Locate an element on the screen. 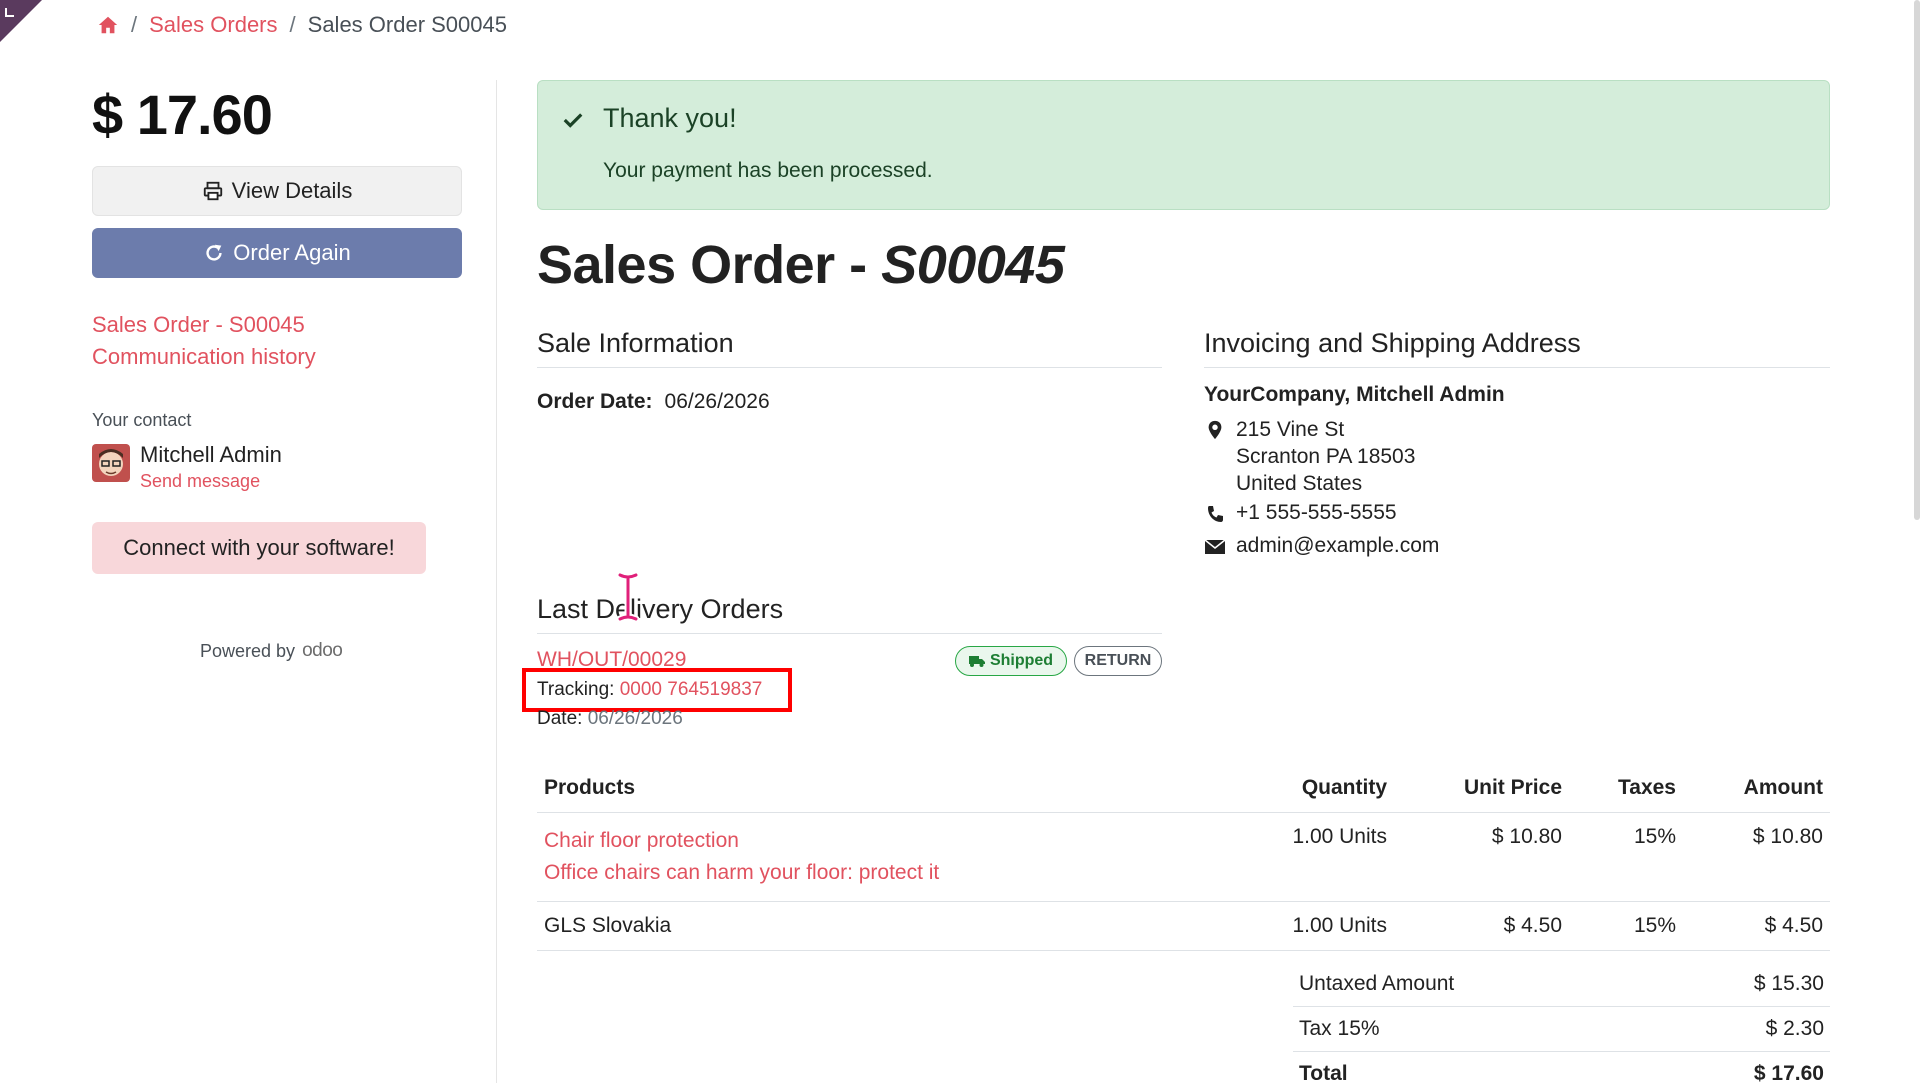 The height and width of the screenshot is (1083, 1920). col-unit-price: Unit Price is located at coordinates (1481, 790).